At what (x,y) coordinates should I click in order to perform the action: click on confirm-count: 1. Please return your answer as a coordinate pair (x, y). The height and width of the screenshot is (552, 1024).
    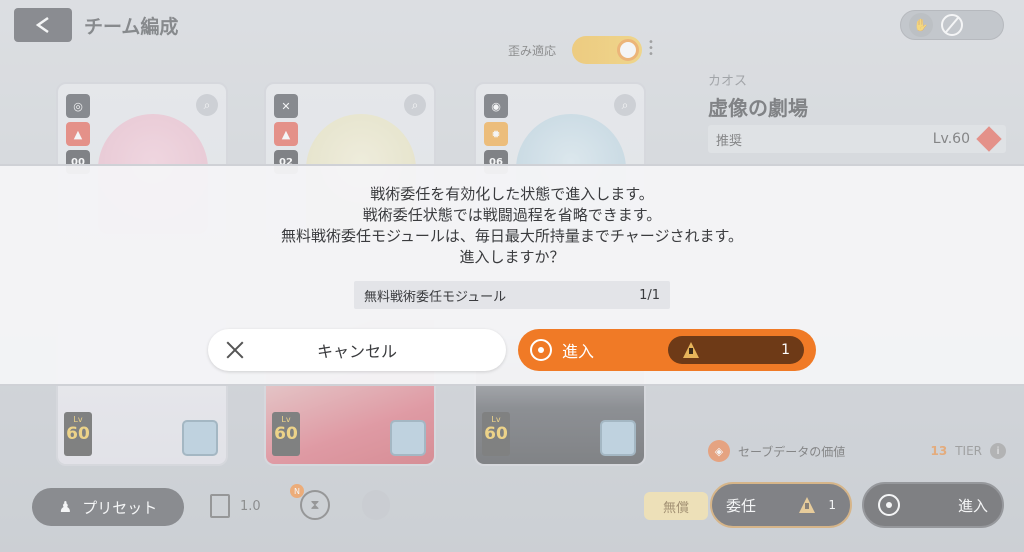
    Looking at the image, I should click on (785, 350).